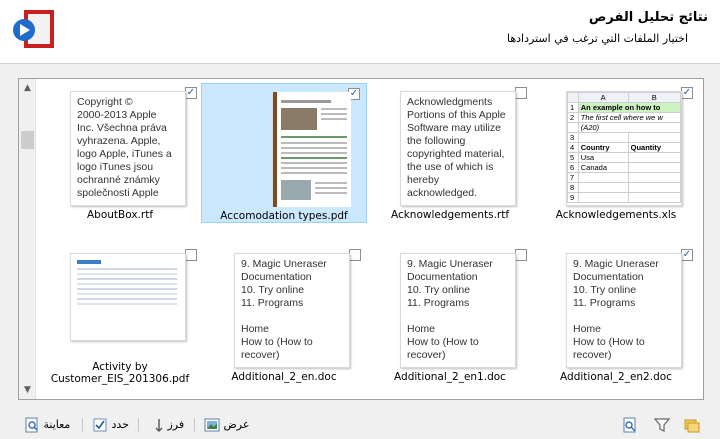  What do you see at coordinates (120, 373) in the screenshot?
I see `file-name: Activity by Customer_EIS_201306.pdf` at bounding box center [120, 373].